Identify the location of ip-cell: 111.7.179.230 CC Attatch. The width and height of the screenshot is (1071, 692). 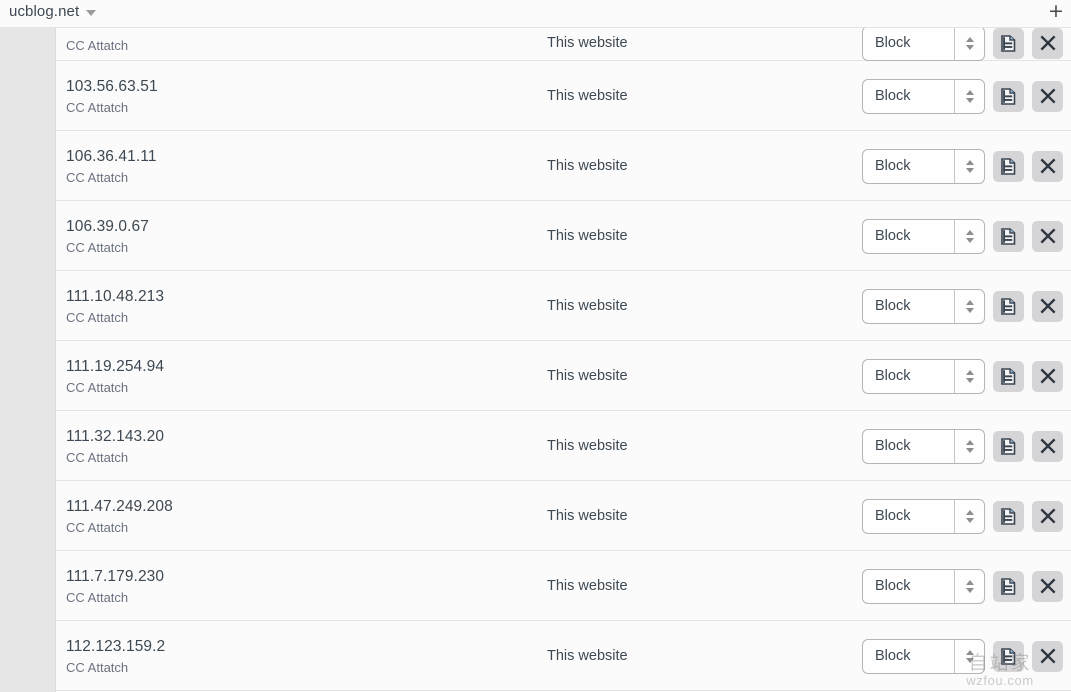
(115, 586).